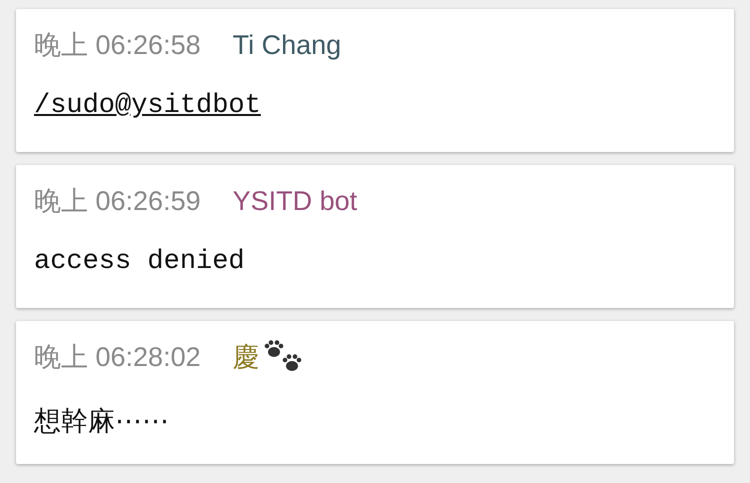 The width and height of the screenshot is (750, 483). What do you see at coordinates (117, 201) in the screenshot?
I see `message-time: 晚上 06:26:59` at bounding box center [117, 201].